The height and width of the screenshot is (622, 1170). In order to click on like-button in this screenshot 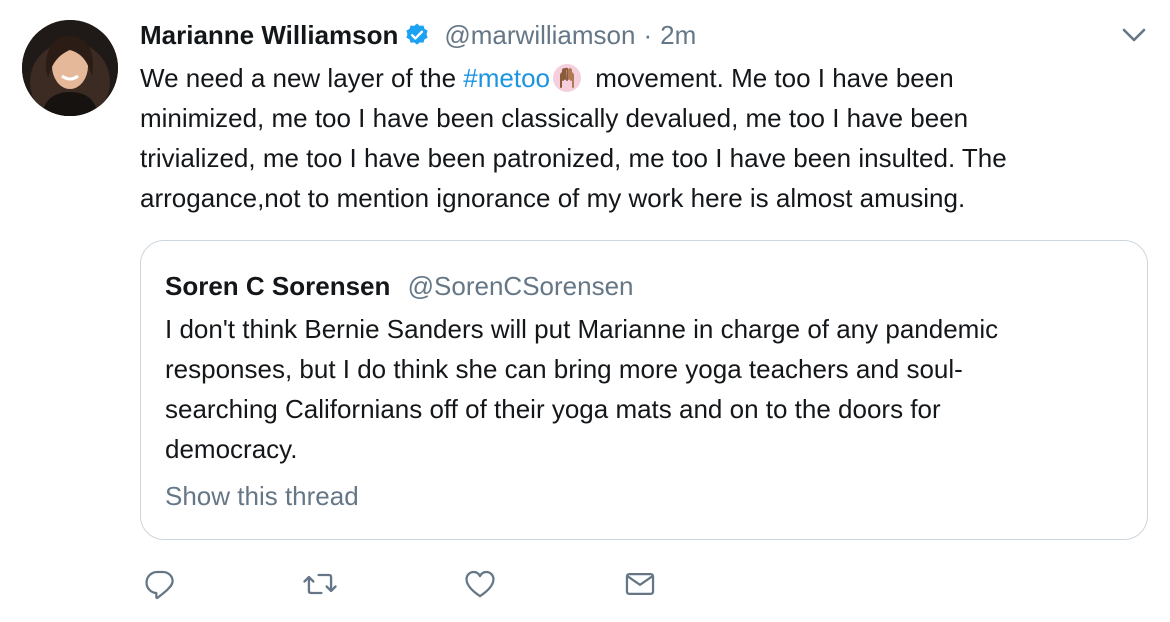, I will do `click(480, 584)`.